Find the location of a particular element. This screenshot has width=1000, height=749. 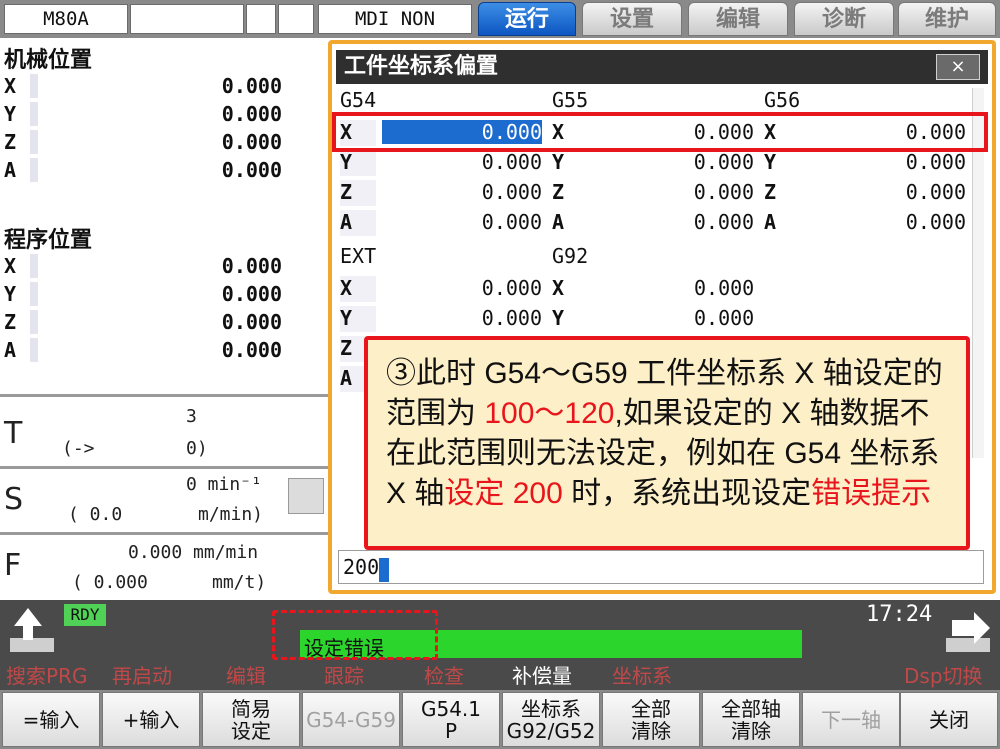

spindle-meter is located at coordinates (306, 496).